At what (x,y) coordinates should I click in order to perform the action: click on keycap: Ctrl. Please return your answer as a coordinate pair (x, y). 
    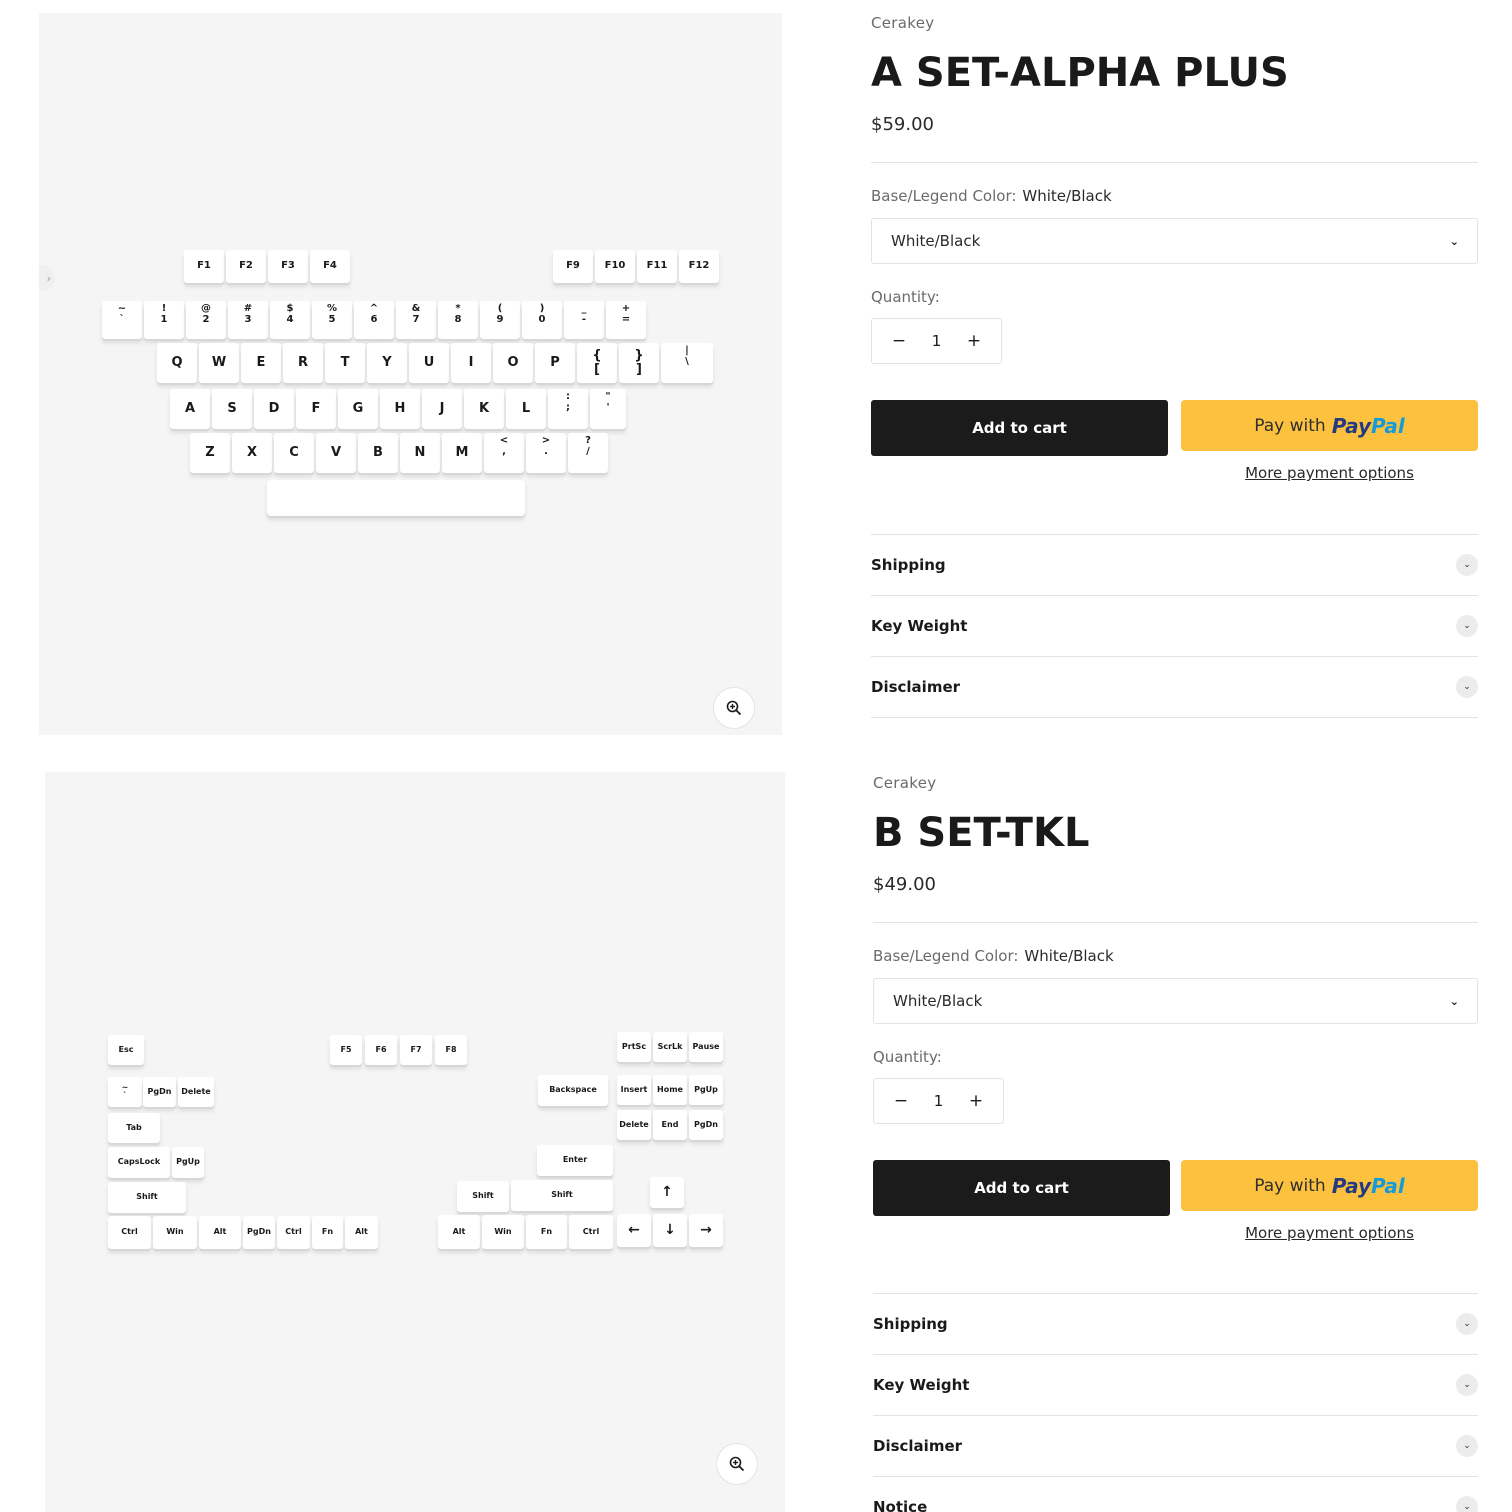
    Looking at the image, I should click on (129, 1232).